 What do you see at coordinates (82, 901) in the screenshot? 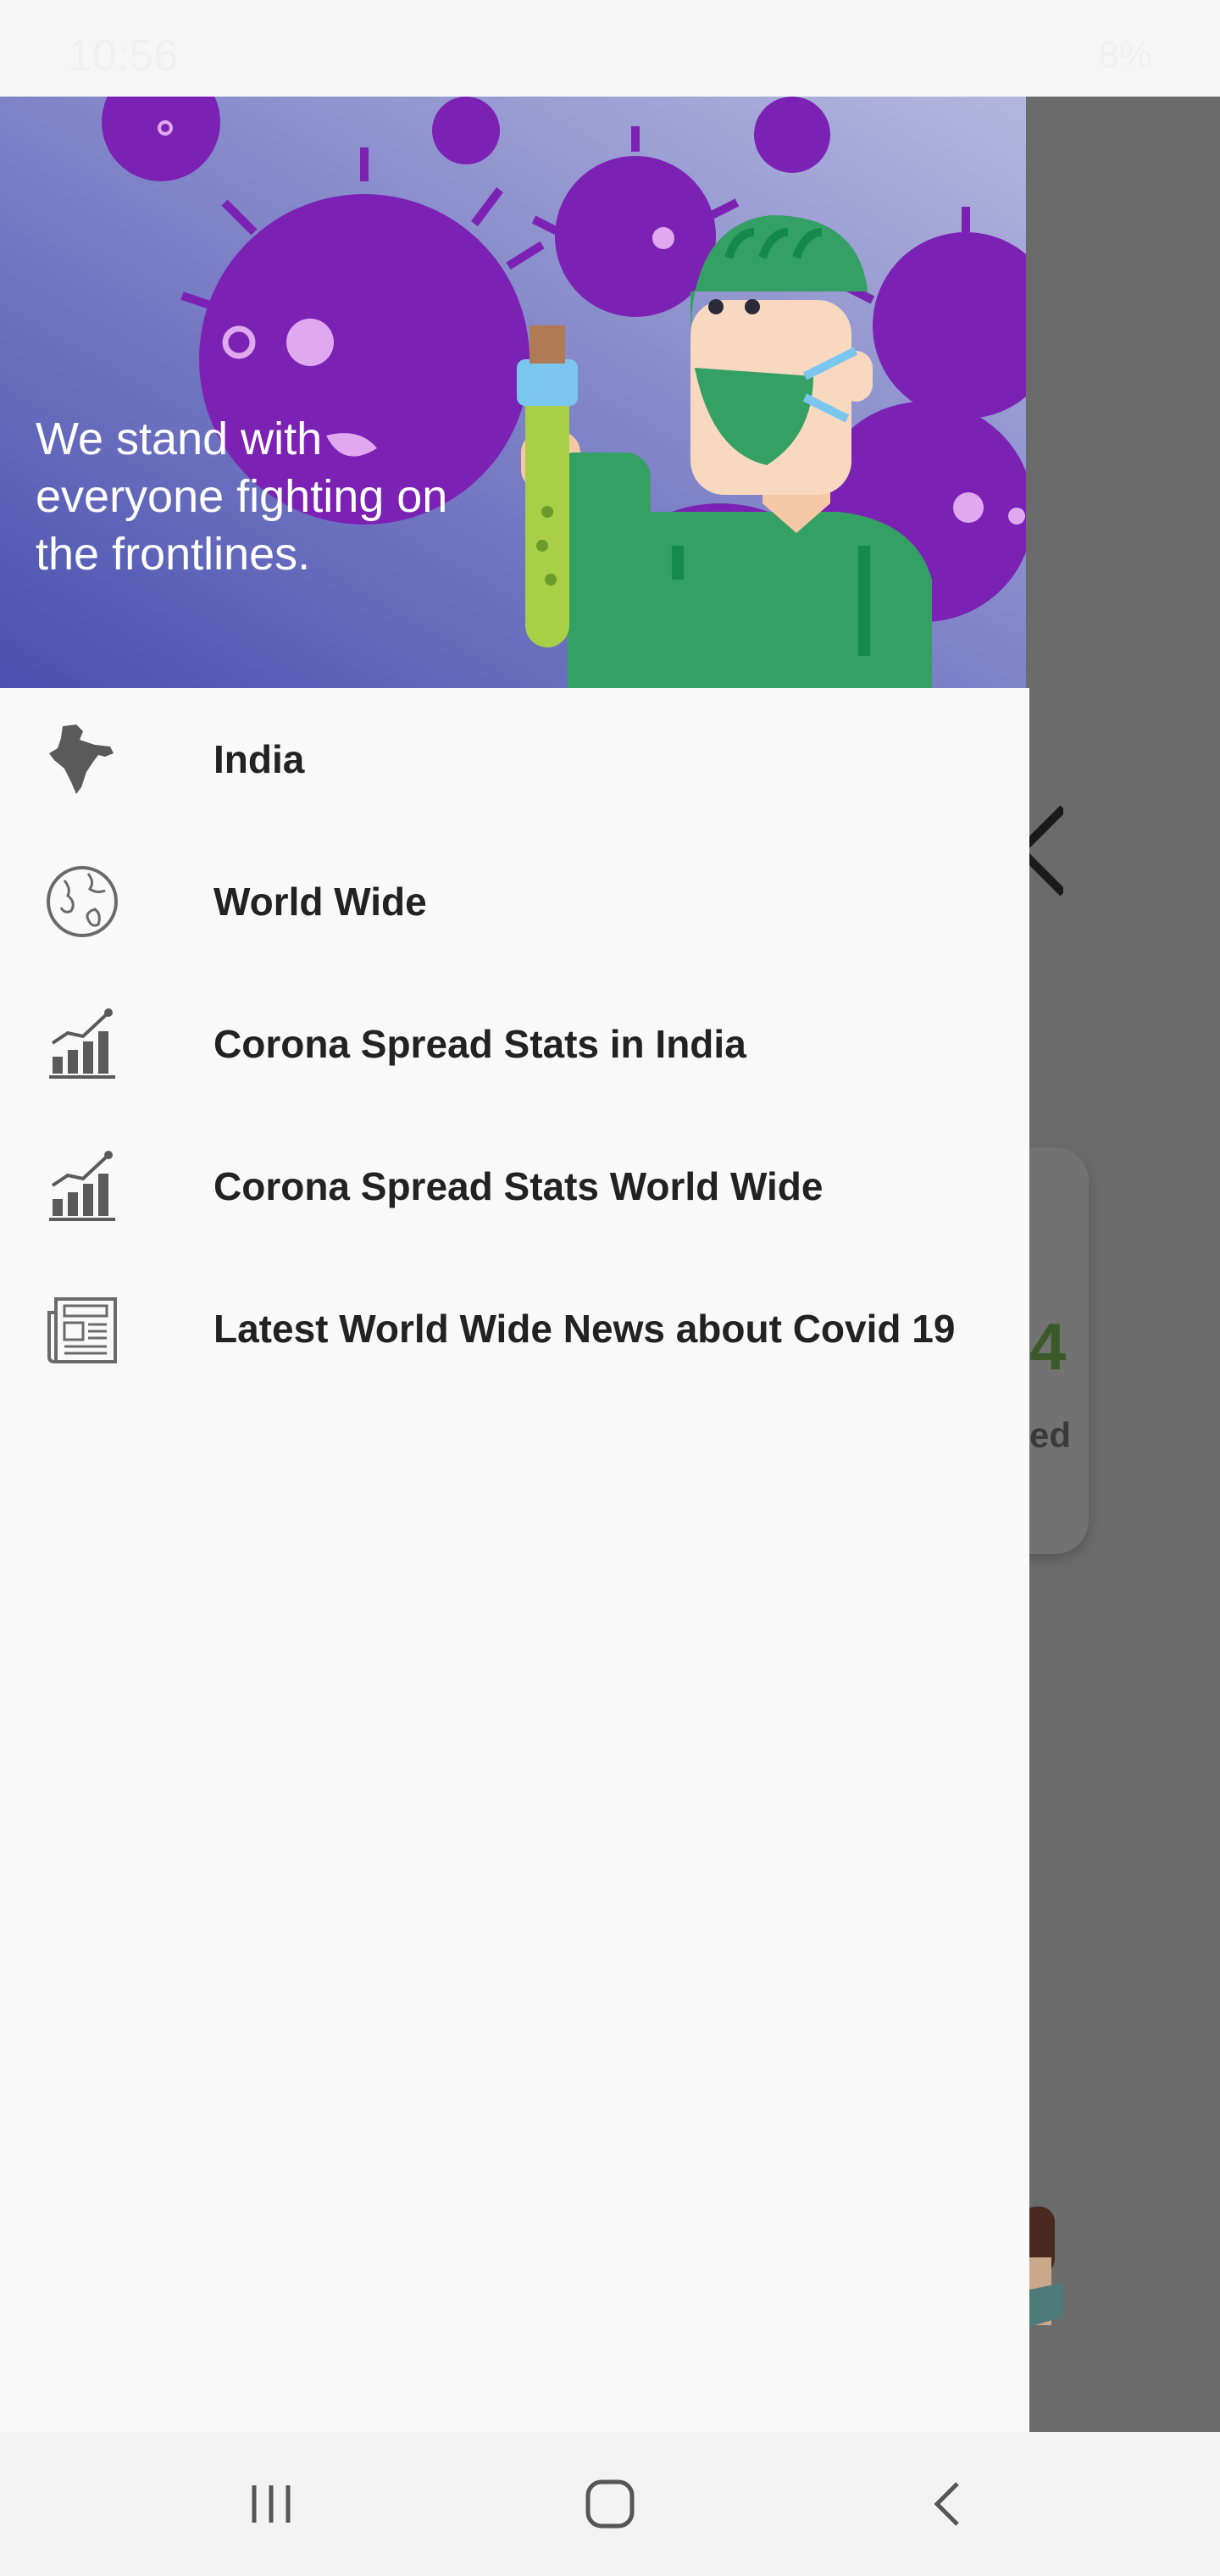
I see `globe-icon` at bounding box center [82, 901].